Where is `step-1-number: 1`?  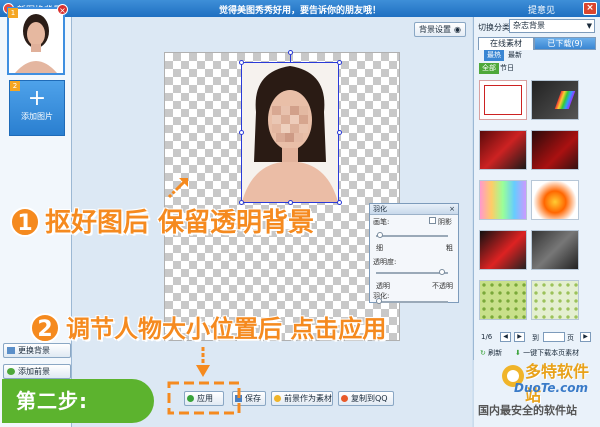 step-1-number: 1 is located at coordinates (25, 222).